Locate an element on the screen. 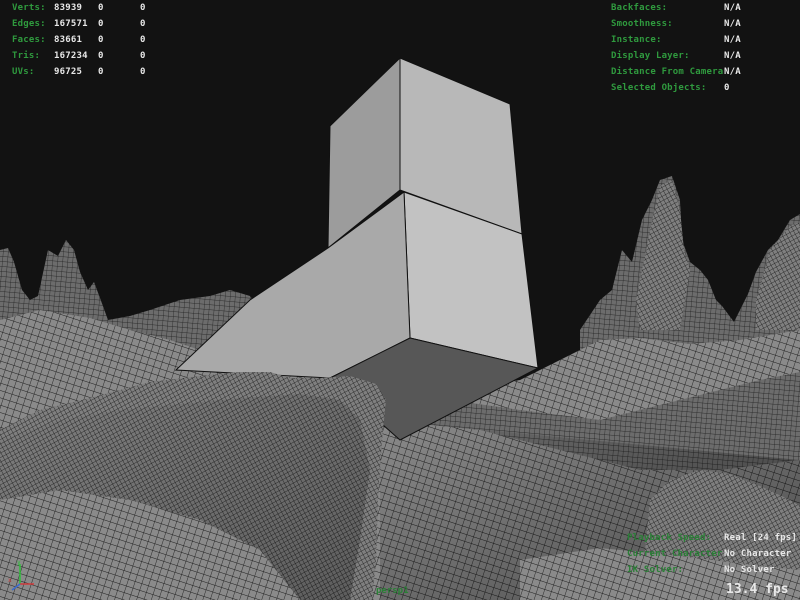  hud-value: 96725 is located at coordinates (68, 72).